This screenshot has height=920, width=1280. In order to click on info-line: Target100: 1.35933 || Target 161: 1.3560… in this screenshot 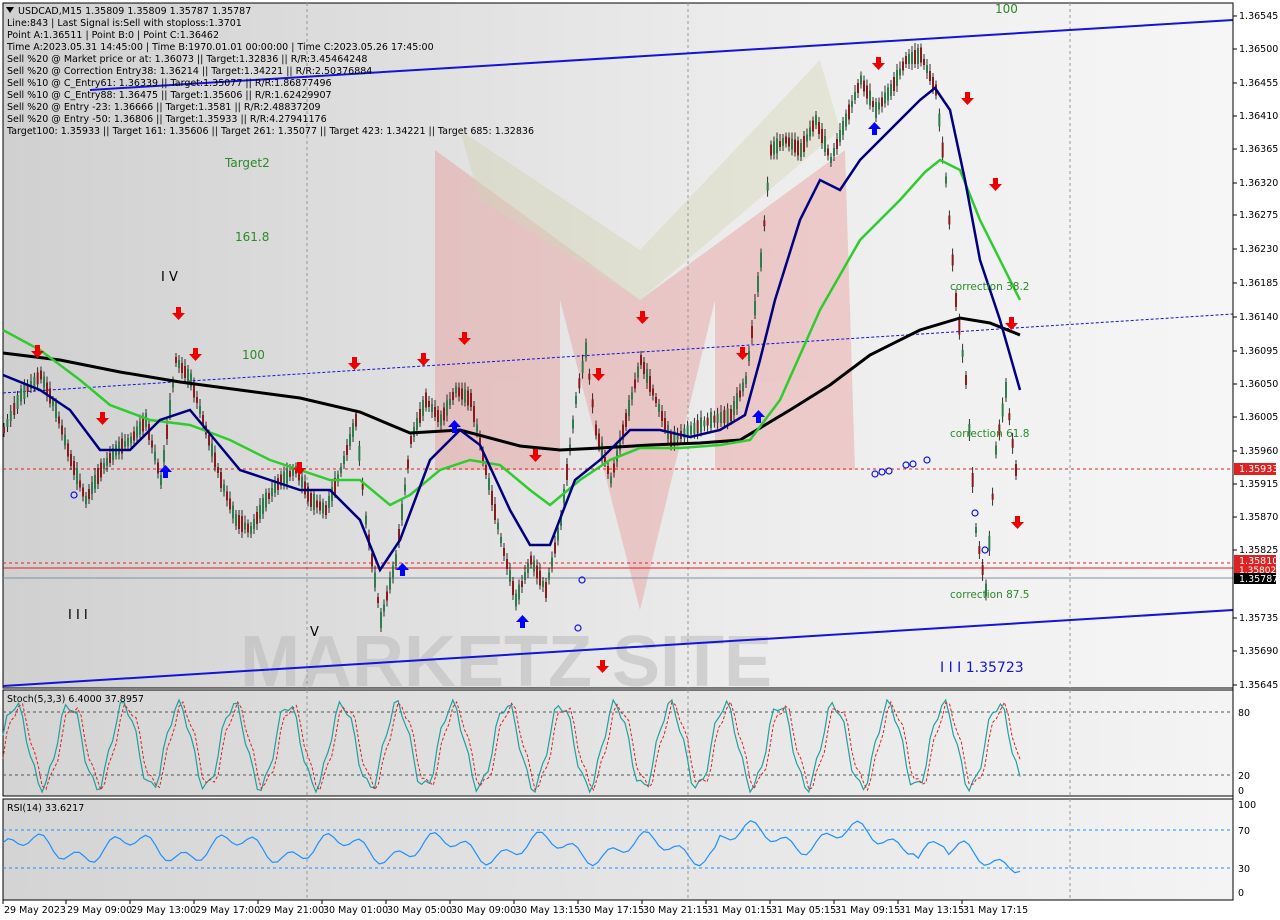, I will do `click(270, 131)`.